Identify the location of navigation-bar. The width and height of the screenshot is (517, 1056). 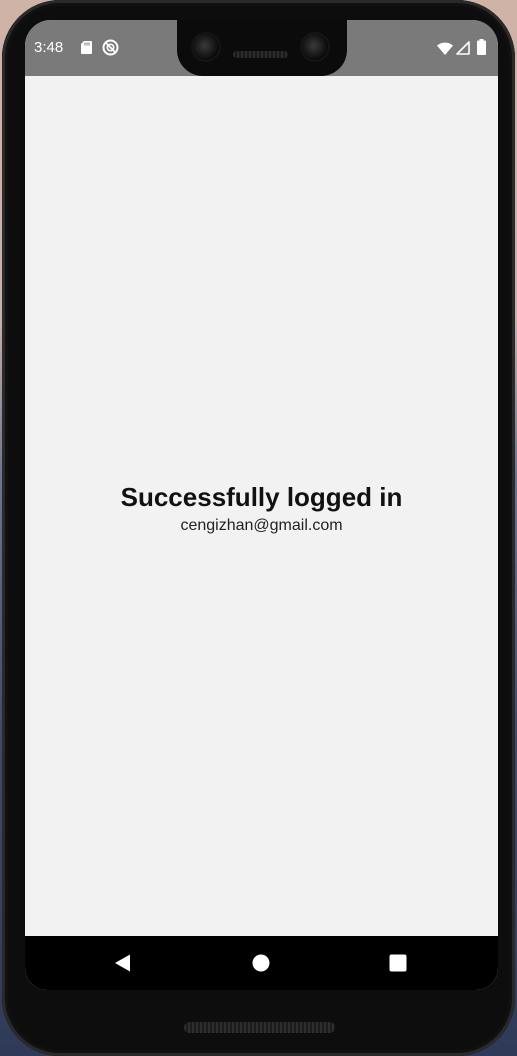
(261, 963).